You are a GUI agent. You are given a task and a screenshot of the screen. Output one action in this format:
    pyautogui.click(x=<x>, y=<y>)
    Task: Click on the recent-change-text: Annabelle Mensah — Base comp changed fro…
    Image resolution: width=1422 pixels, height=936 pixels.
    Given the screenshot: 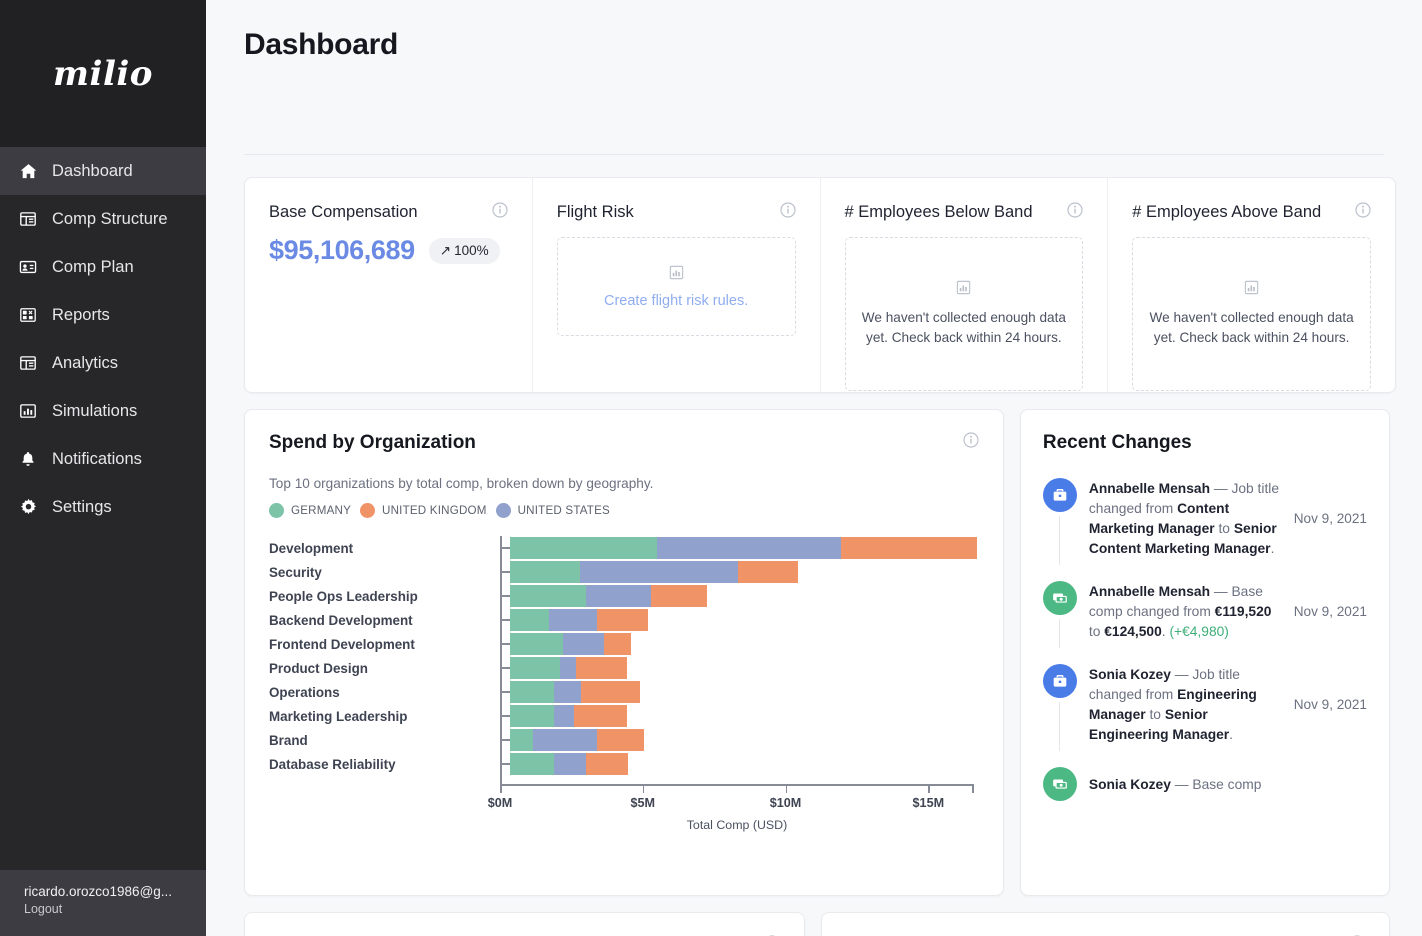 What is the action you would take?
    pyautogui.click(x=1186, y=611)
    